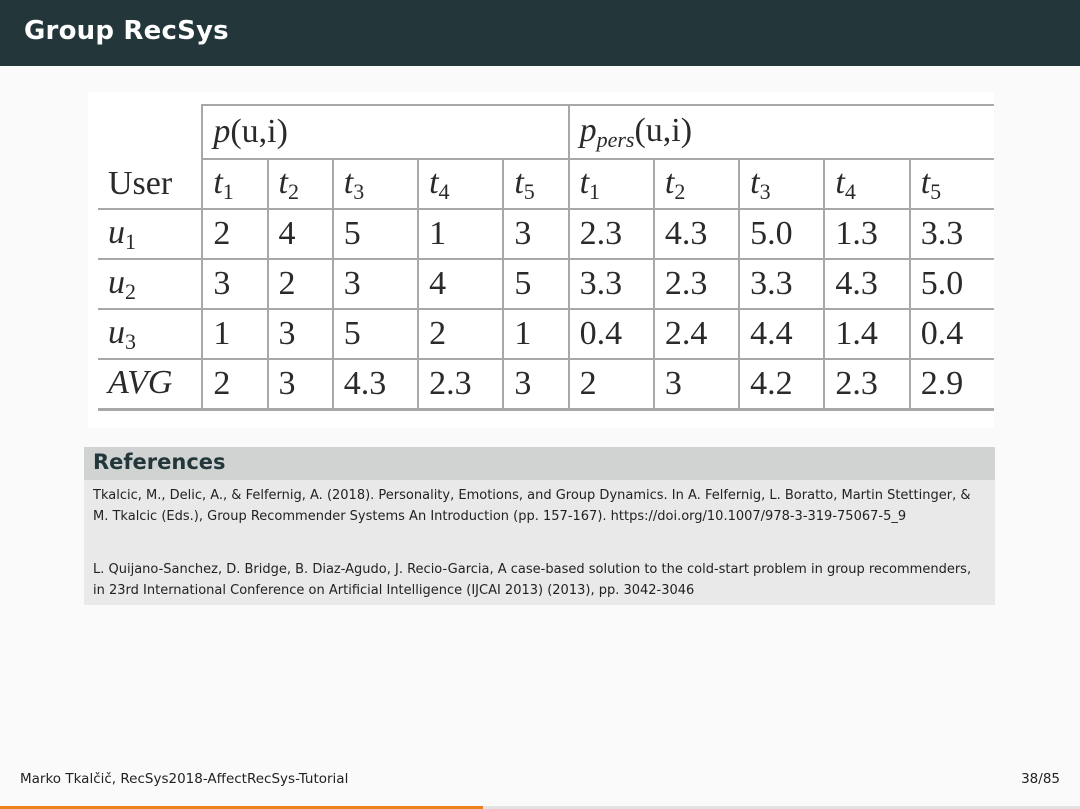  Describe the element at coordinates (951, 385) in the screenshot. I see `table-cell: 2.9` at that location.